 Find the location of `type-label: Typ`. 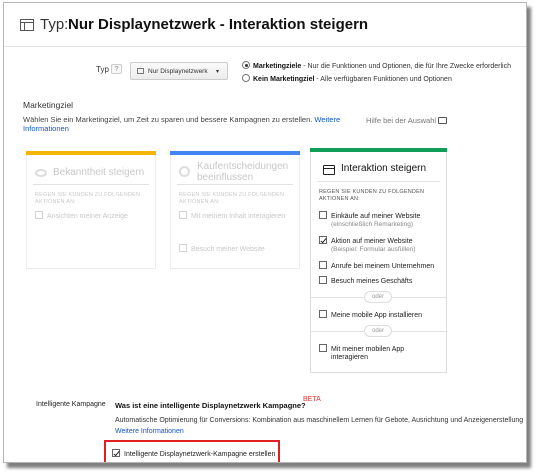

type-label: Typ is located at coordinates (102, 69).